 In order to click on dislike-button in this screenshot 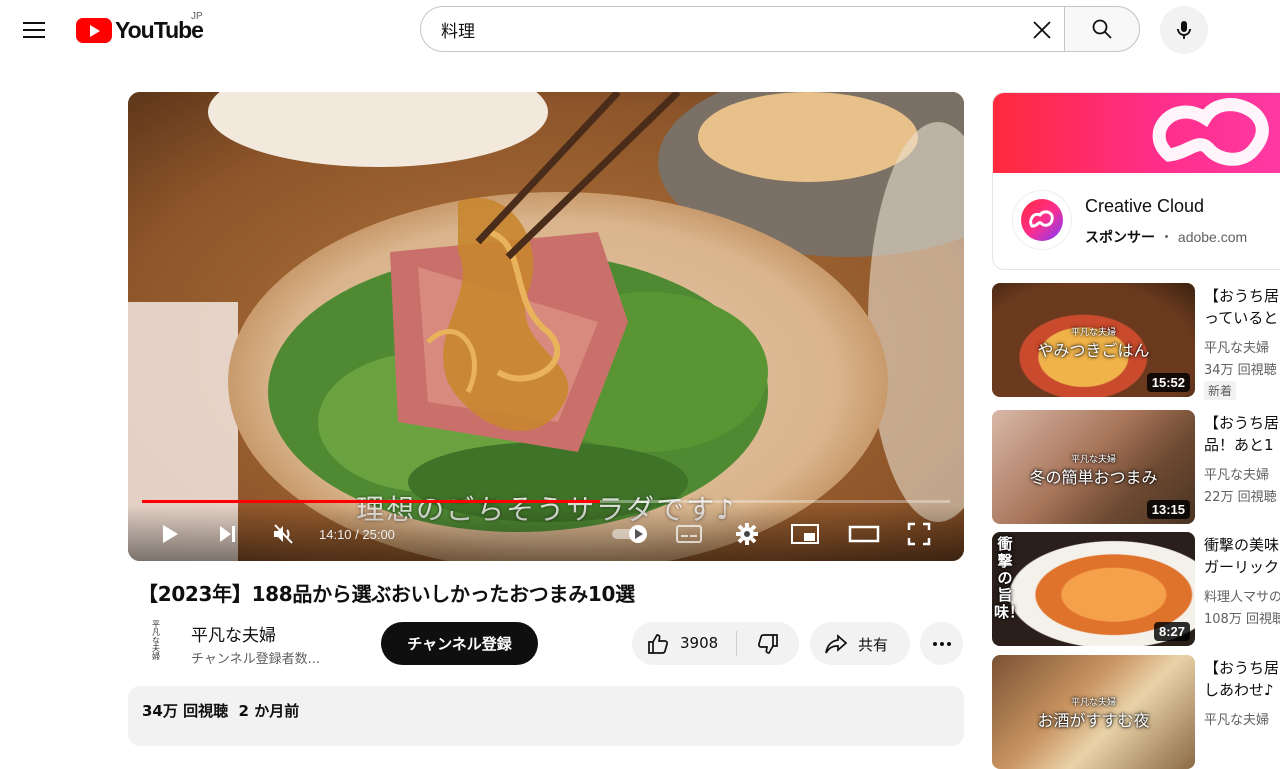, I will do `click(768, 643)`.